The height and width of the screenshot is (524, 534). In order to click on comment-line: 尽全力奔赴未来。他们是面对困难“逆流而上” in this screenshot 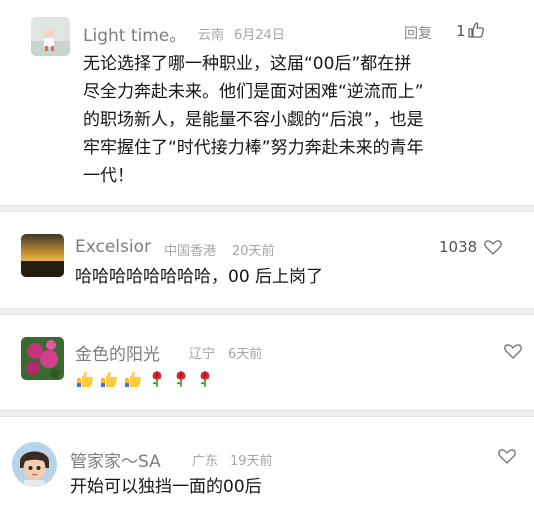, I will do `click(253, 92)`.